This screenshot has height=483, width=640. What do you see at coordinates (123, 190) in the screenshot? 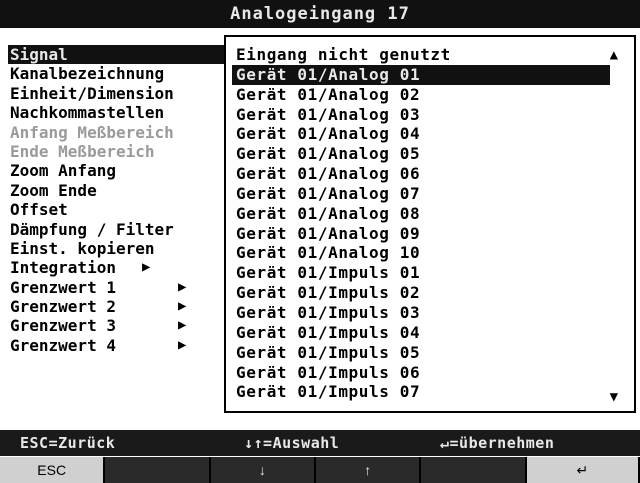
I see `menu-item: Zoom Ende` at bounding box center [123, 190].